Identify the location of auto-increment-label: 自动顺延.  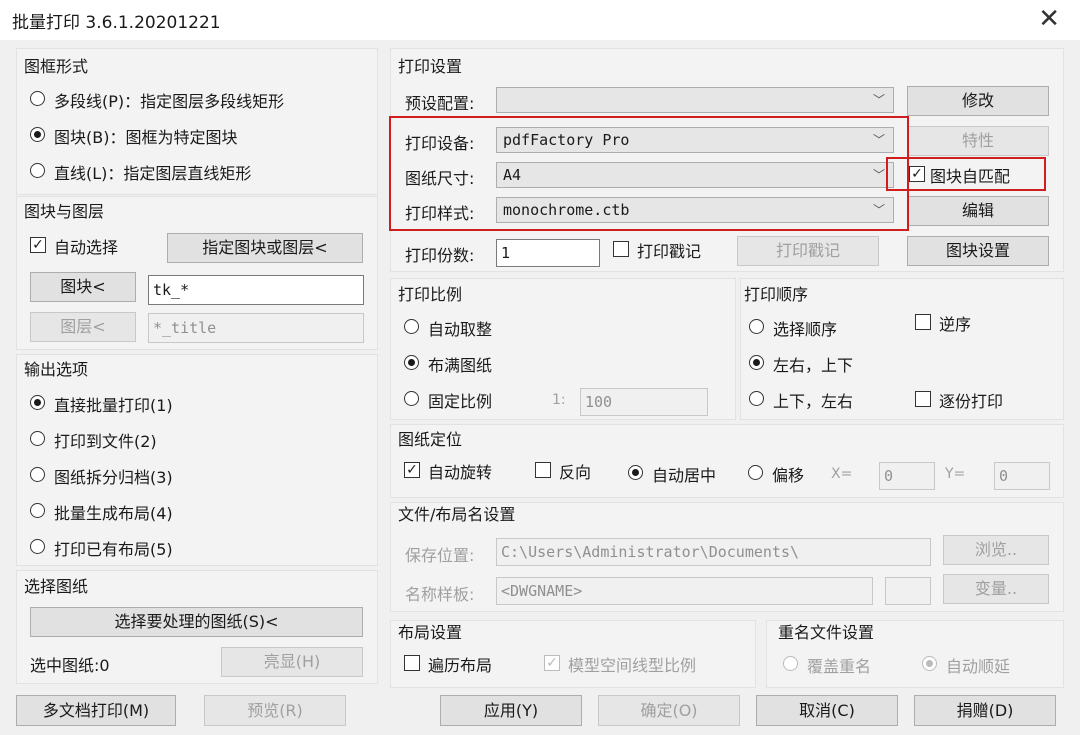
(978, 666).